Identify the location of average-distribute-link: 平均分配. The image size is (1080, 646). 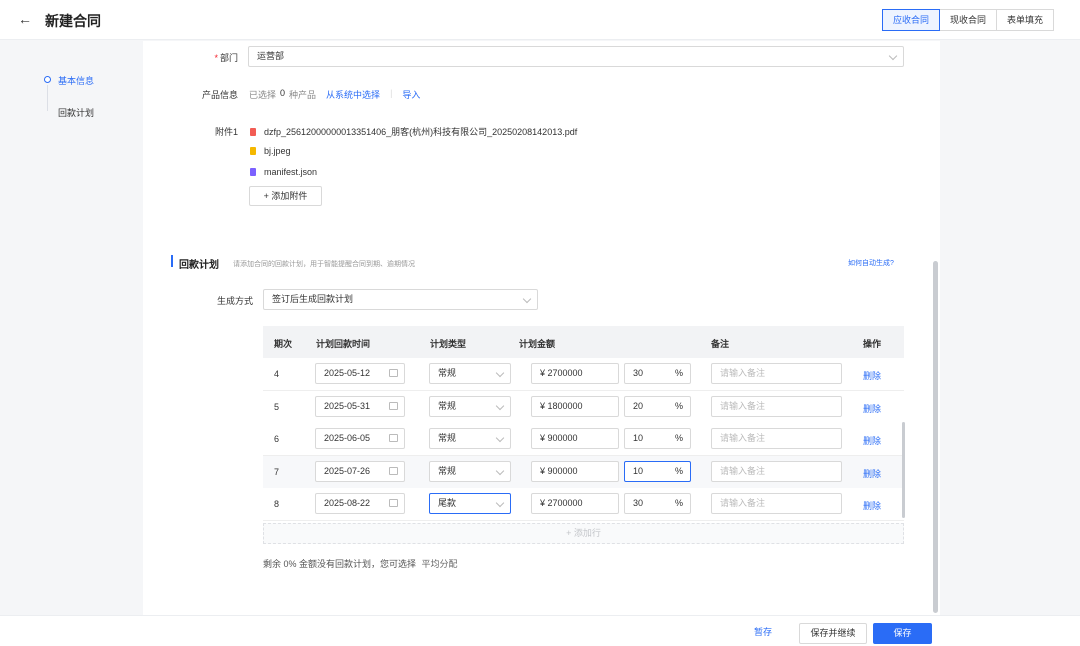
(440, 564).